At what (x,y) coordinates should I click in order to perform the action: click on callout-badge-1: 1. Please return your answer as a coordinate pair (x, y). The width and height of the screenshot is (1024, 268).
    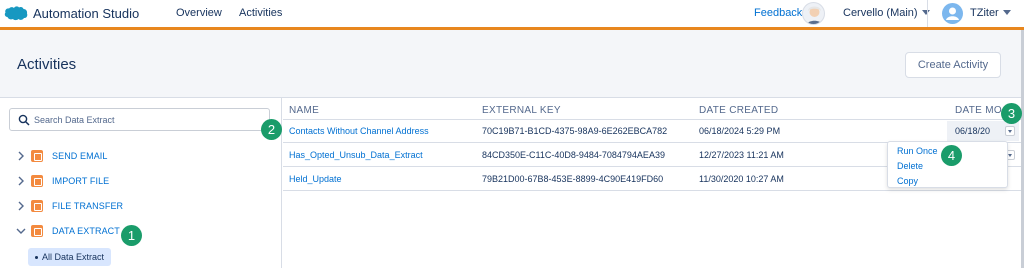
    Looking at the image, I should click on (131, 235).